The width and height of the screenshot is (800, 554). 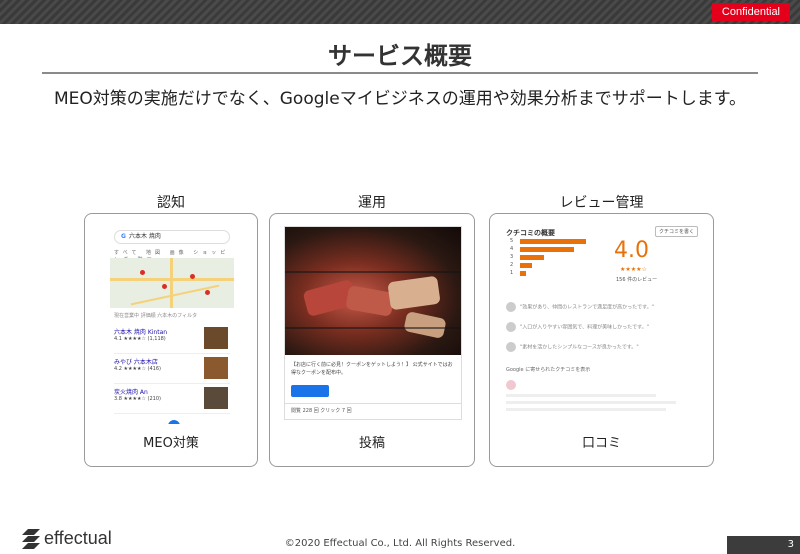 I want to click on review-snippet: "入口が入りやすい雰囲気で、料理が美味しかったです。", so click(x=602, y=327).